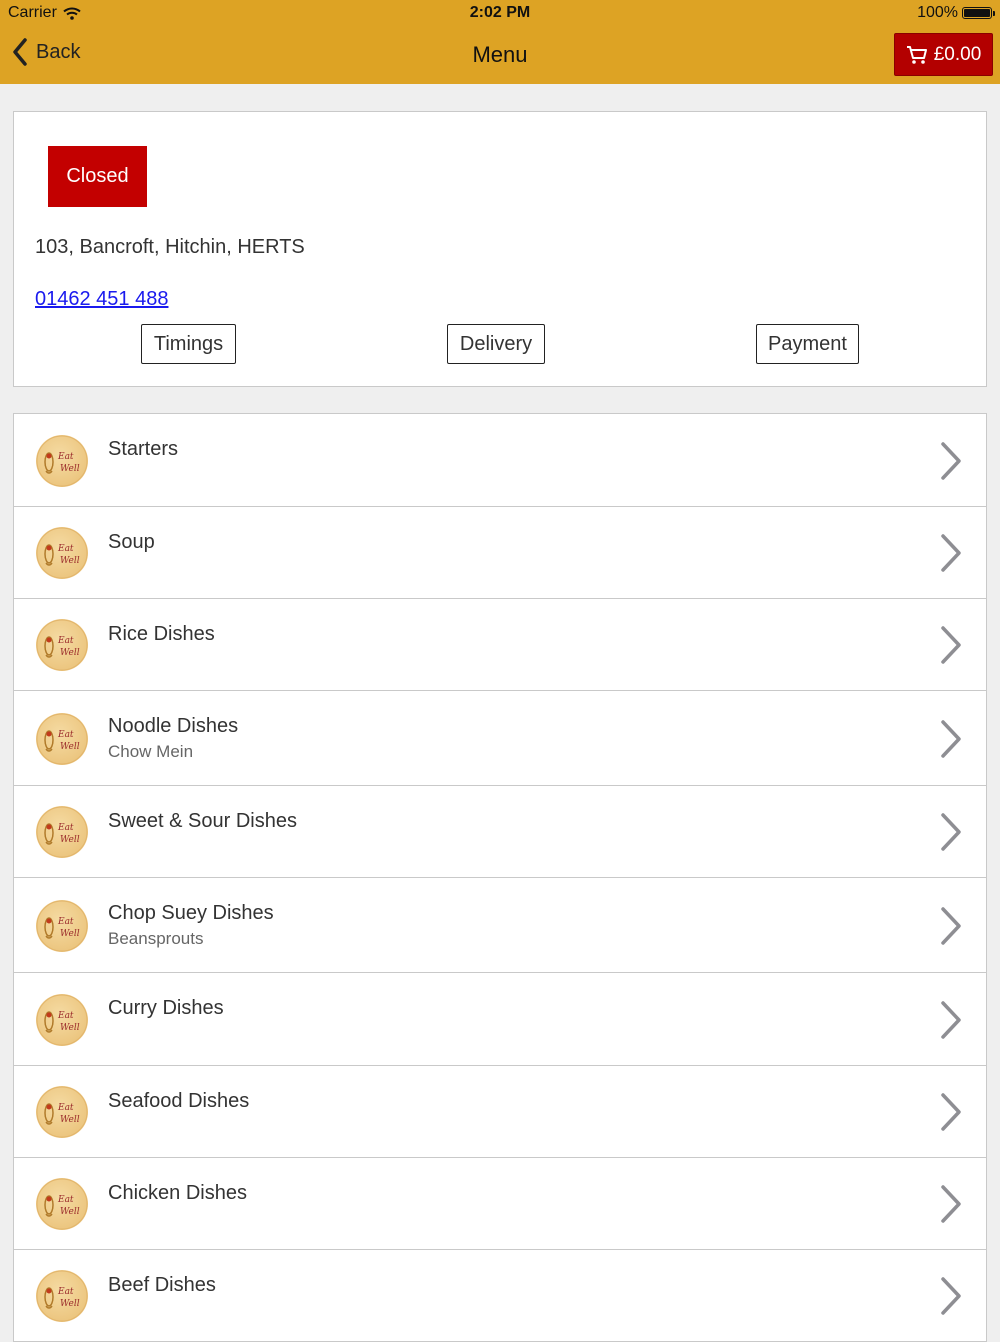 This screenshot has height=1342, width=1000. Describe the element at coordinates (179, 1101) in the screenshot. I see `category-title: Seafood Dishes` at that location.